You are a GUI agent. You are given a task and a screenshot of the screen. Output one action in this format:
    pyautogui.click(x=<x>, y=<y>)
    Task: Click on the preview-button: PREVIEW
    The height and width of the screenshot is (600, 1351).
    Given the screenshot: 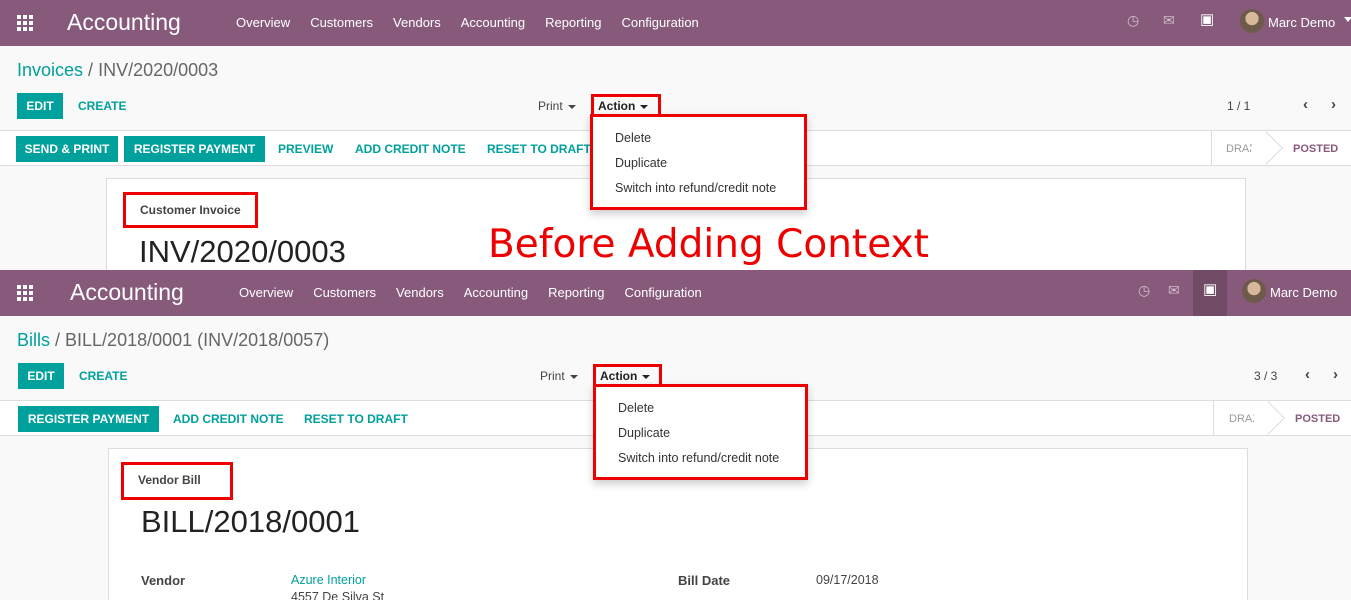 What is the action you would take?
    pyautogui.click(x=305, y=149)
    